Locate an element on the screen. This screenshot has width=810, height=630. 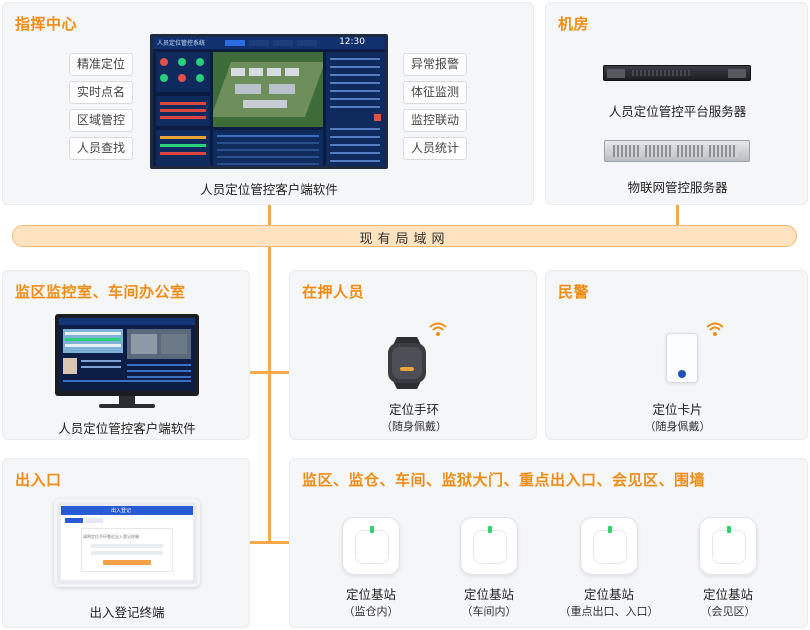
server1-caption: 人员定位管控平台服务器 is located at coordinates (677, 111).